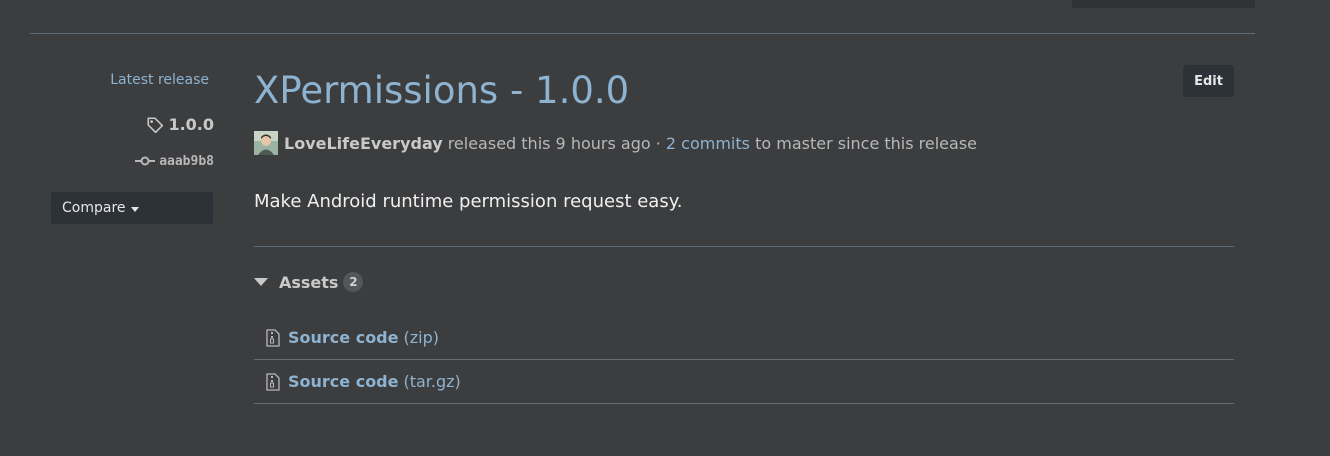 The image size is (1330, 456). I want to click on top-tab-edge, so click(1163, 4).